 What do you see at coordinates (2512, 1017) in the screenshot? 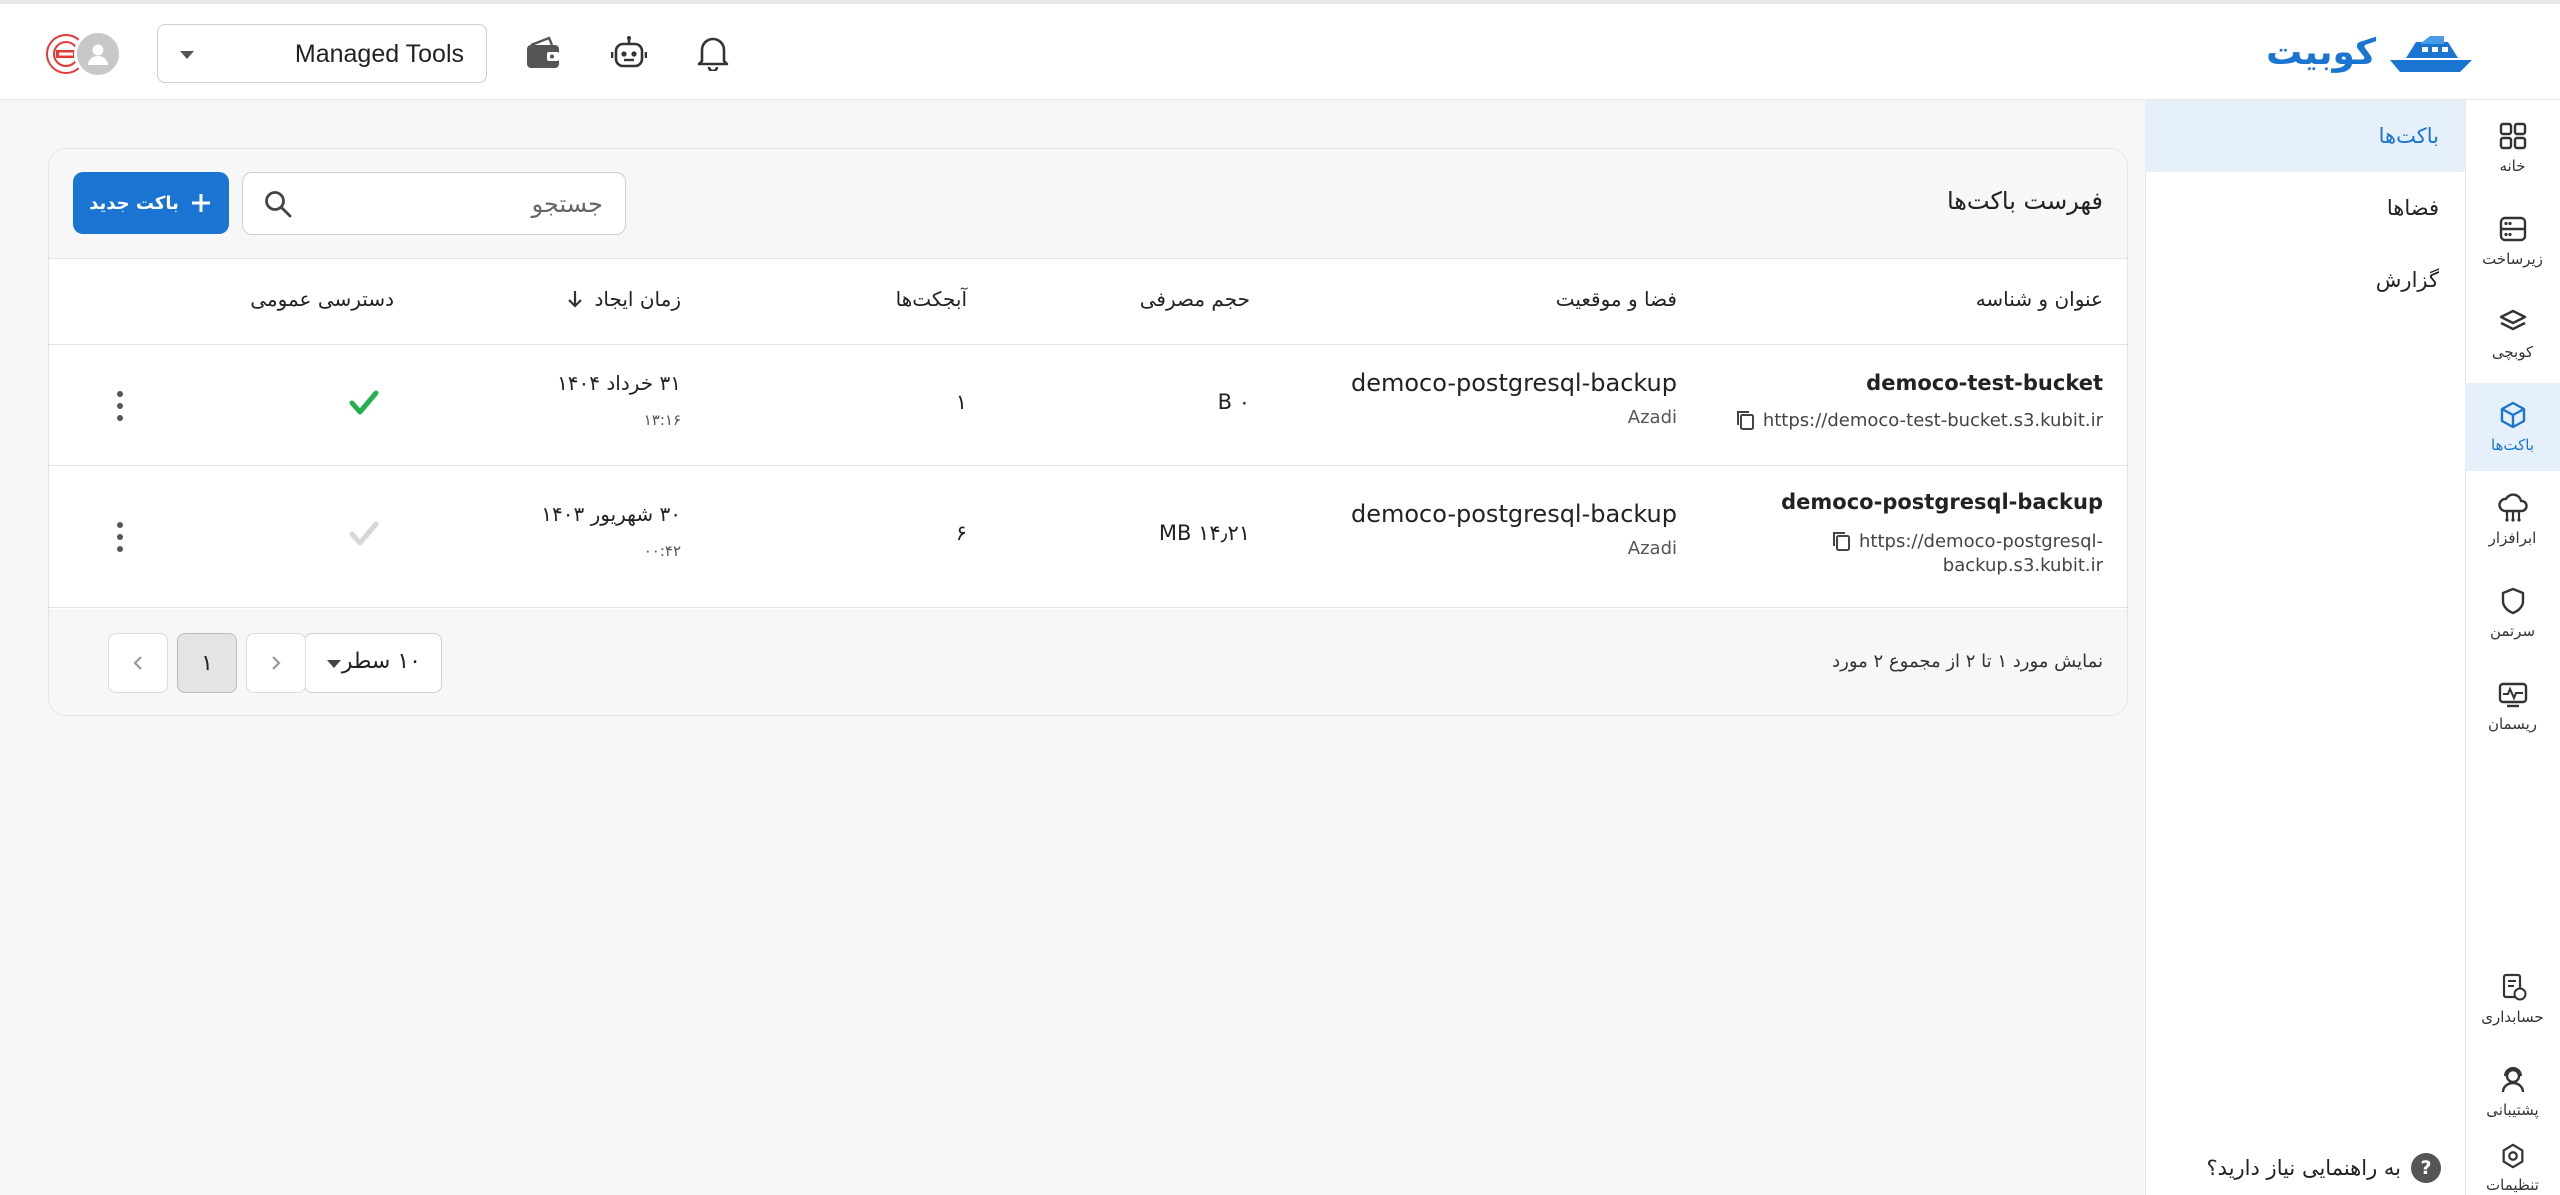
I see `rail-item-label: حسابداری` at bounding box center [2512, 1017].